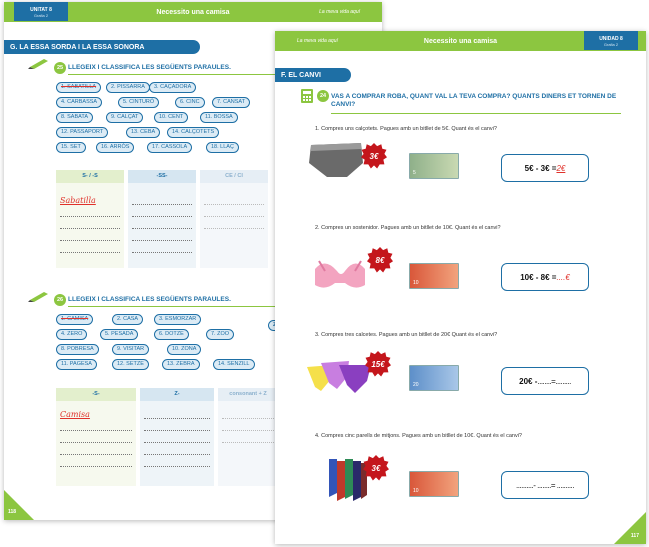 The width and height of the screenshot is (649, 547). I want to click on pencil-icon, so click(38, 297).